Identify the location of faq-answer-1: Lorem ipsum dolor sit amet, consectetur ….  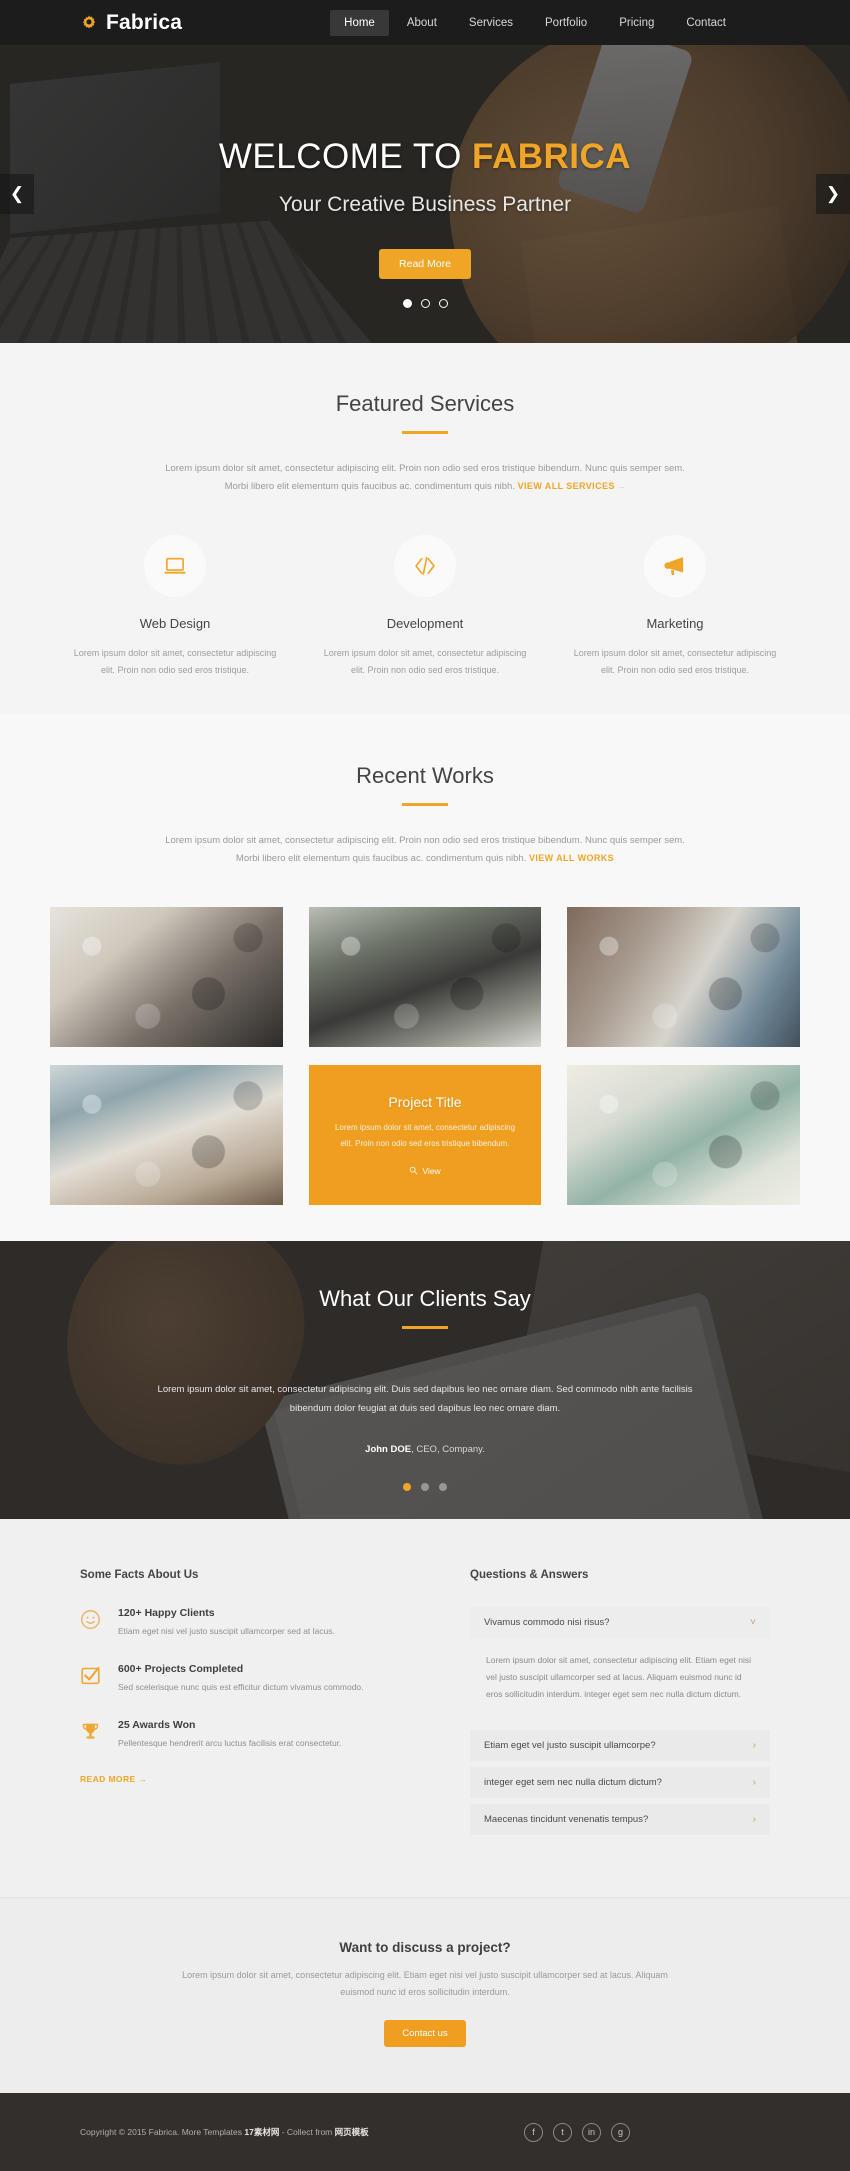
(620, 1681).